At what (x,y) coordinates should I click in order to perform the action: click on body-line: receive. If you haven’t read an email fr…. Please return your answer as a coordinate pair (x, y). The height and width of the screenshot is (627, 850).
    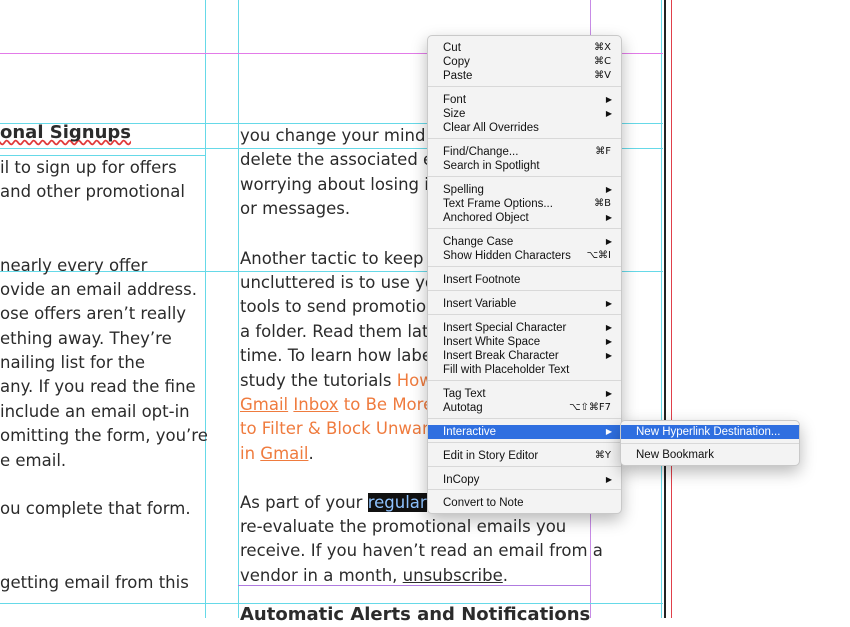
    Looking at the image, I should click on (421, 550).